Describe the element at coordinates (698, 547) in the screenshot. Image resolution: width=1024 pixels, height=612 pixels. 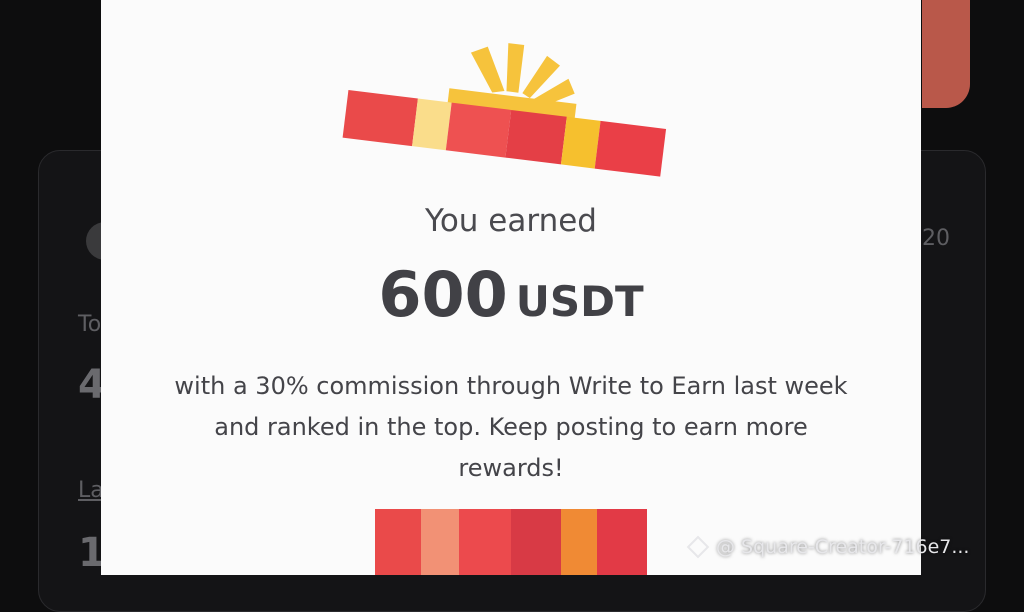
I see `binance-logo-icon` at that location.